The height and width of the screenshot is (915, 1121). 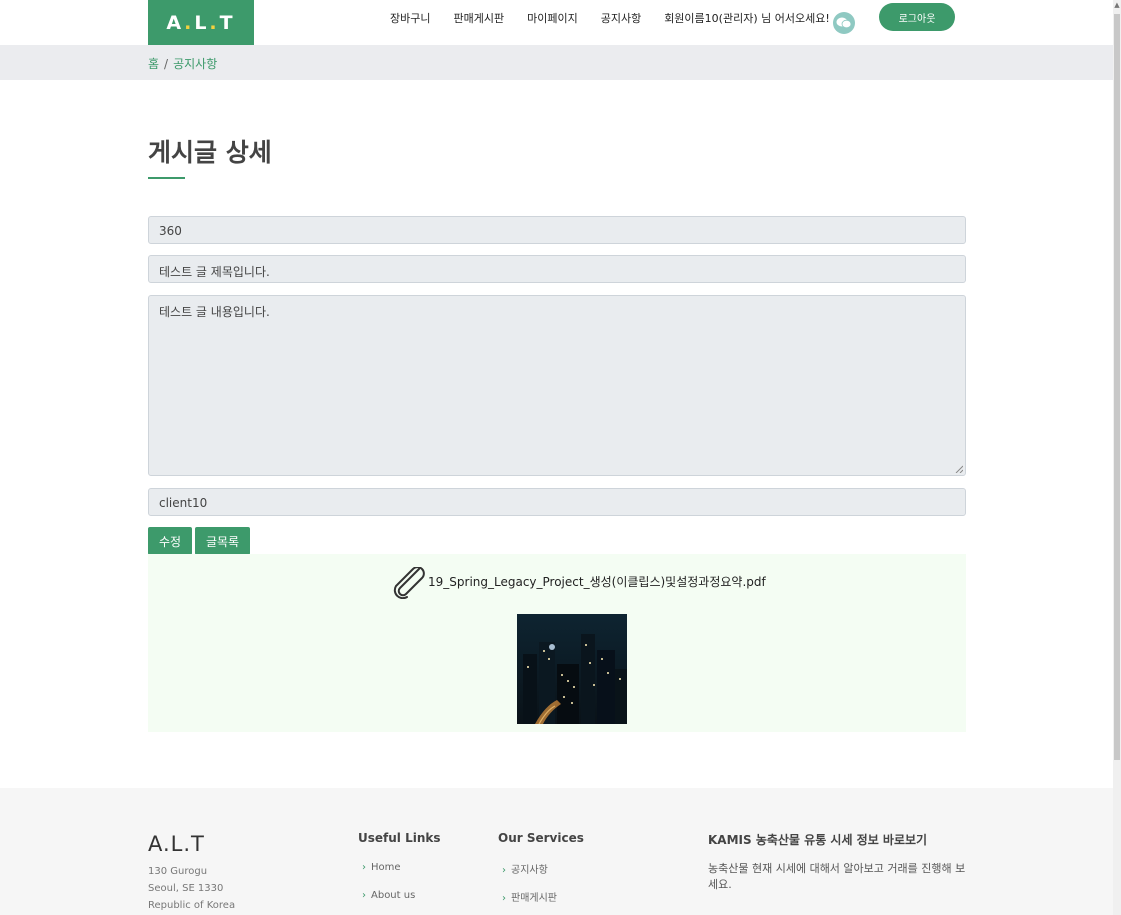 What do you see at coordinates (210, 152) in the screenshot?
I see `page-title: 게시글 상세` at bounding box center [210, 152].